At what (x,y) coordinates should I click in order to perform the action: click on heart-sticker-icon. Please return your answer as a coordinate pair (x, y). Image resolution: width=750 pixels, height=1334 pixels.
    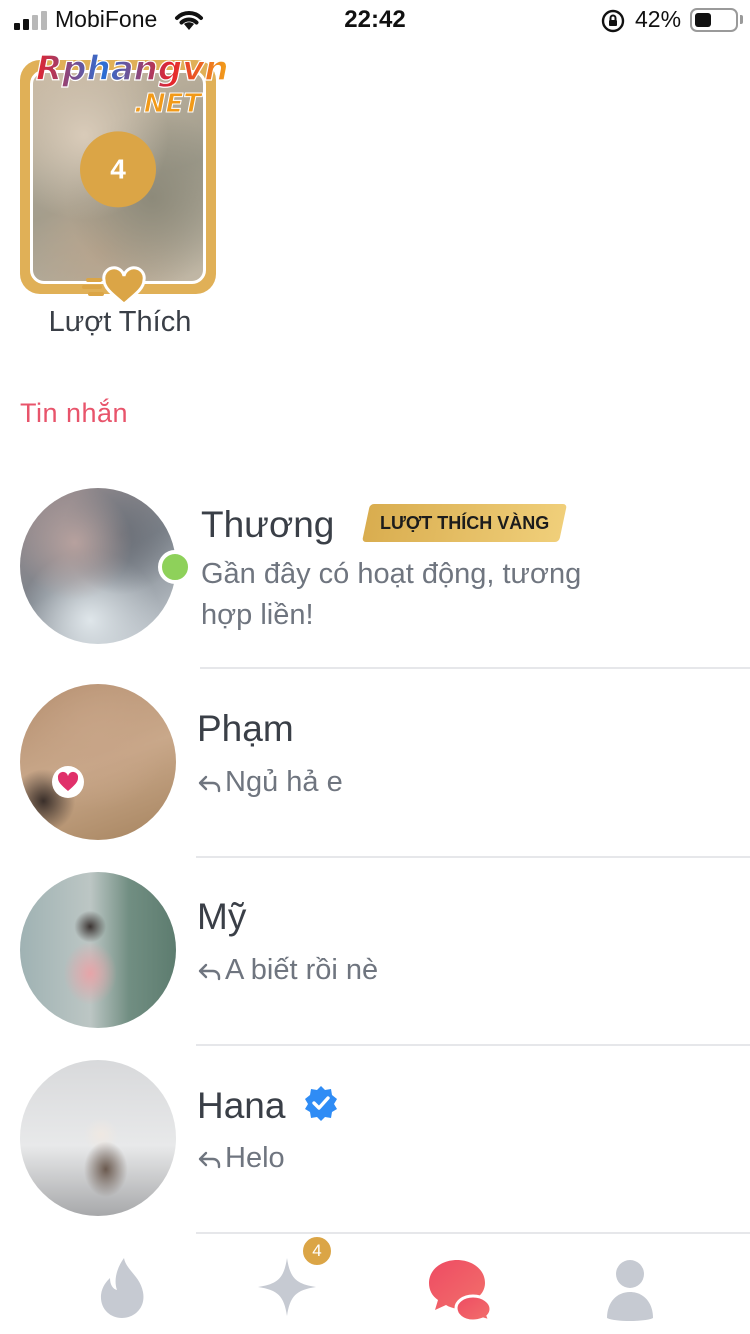
    Looking at the image, I should click on (68, 782).